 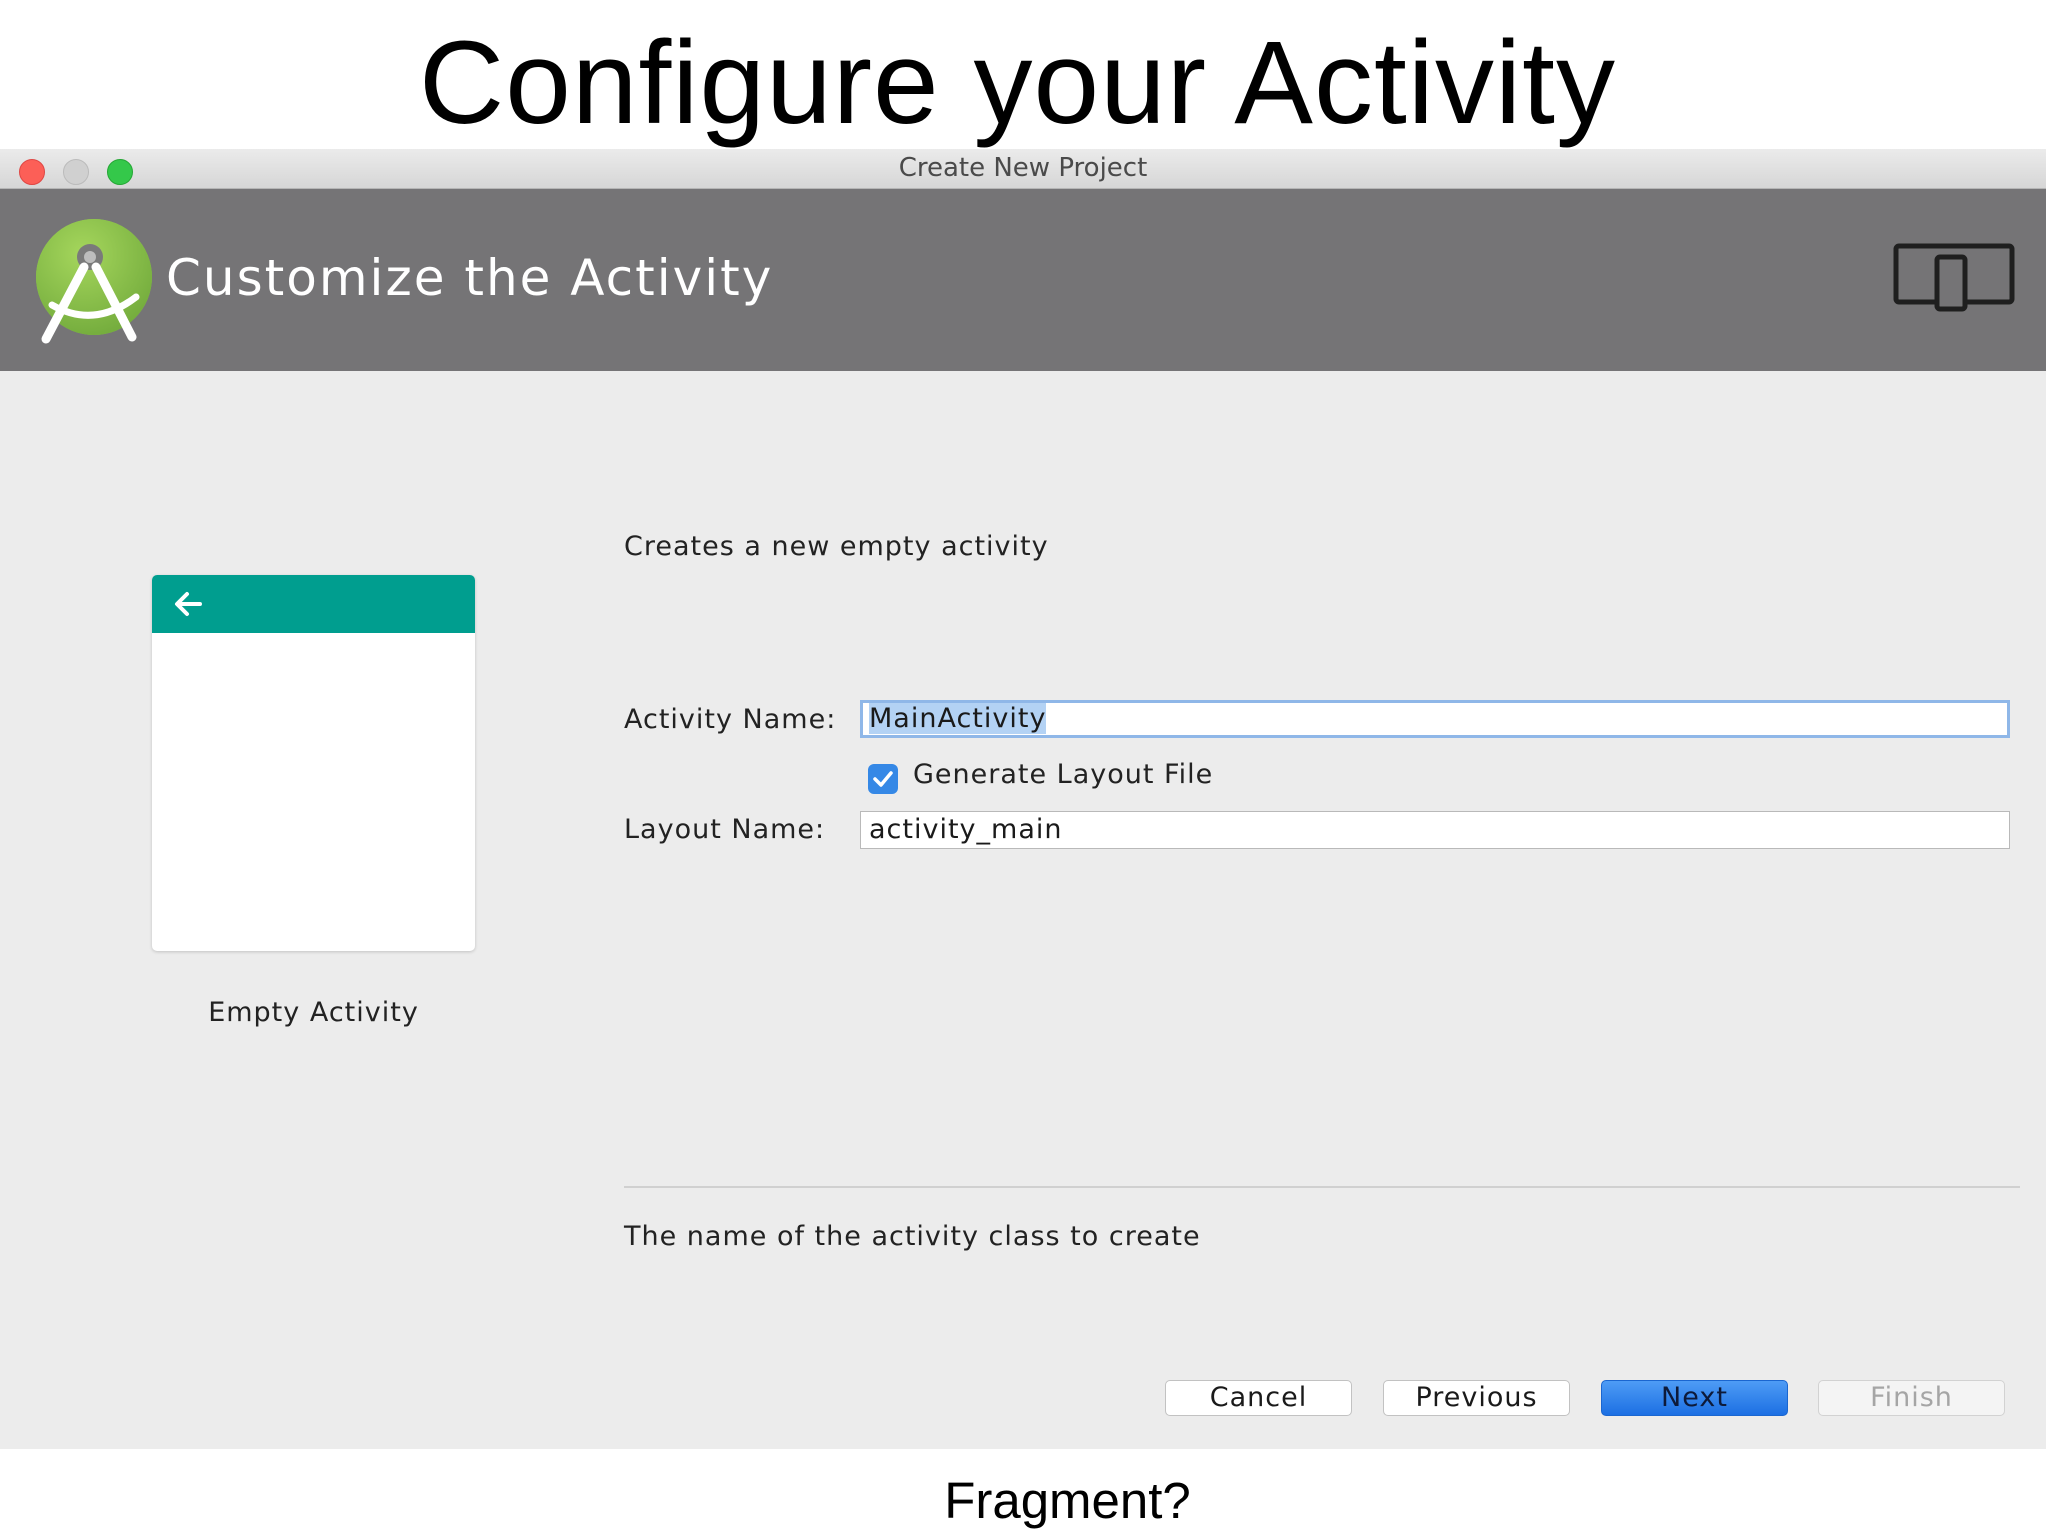 What do you see at coordinates (1017, 83) in the screenshot?
I see `slide-title: Configure your Activity` at bounding box center [1017, 83].